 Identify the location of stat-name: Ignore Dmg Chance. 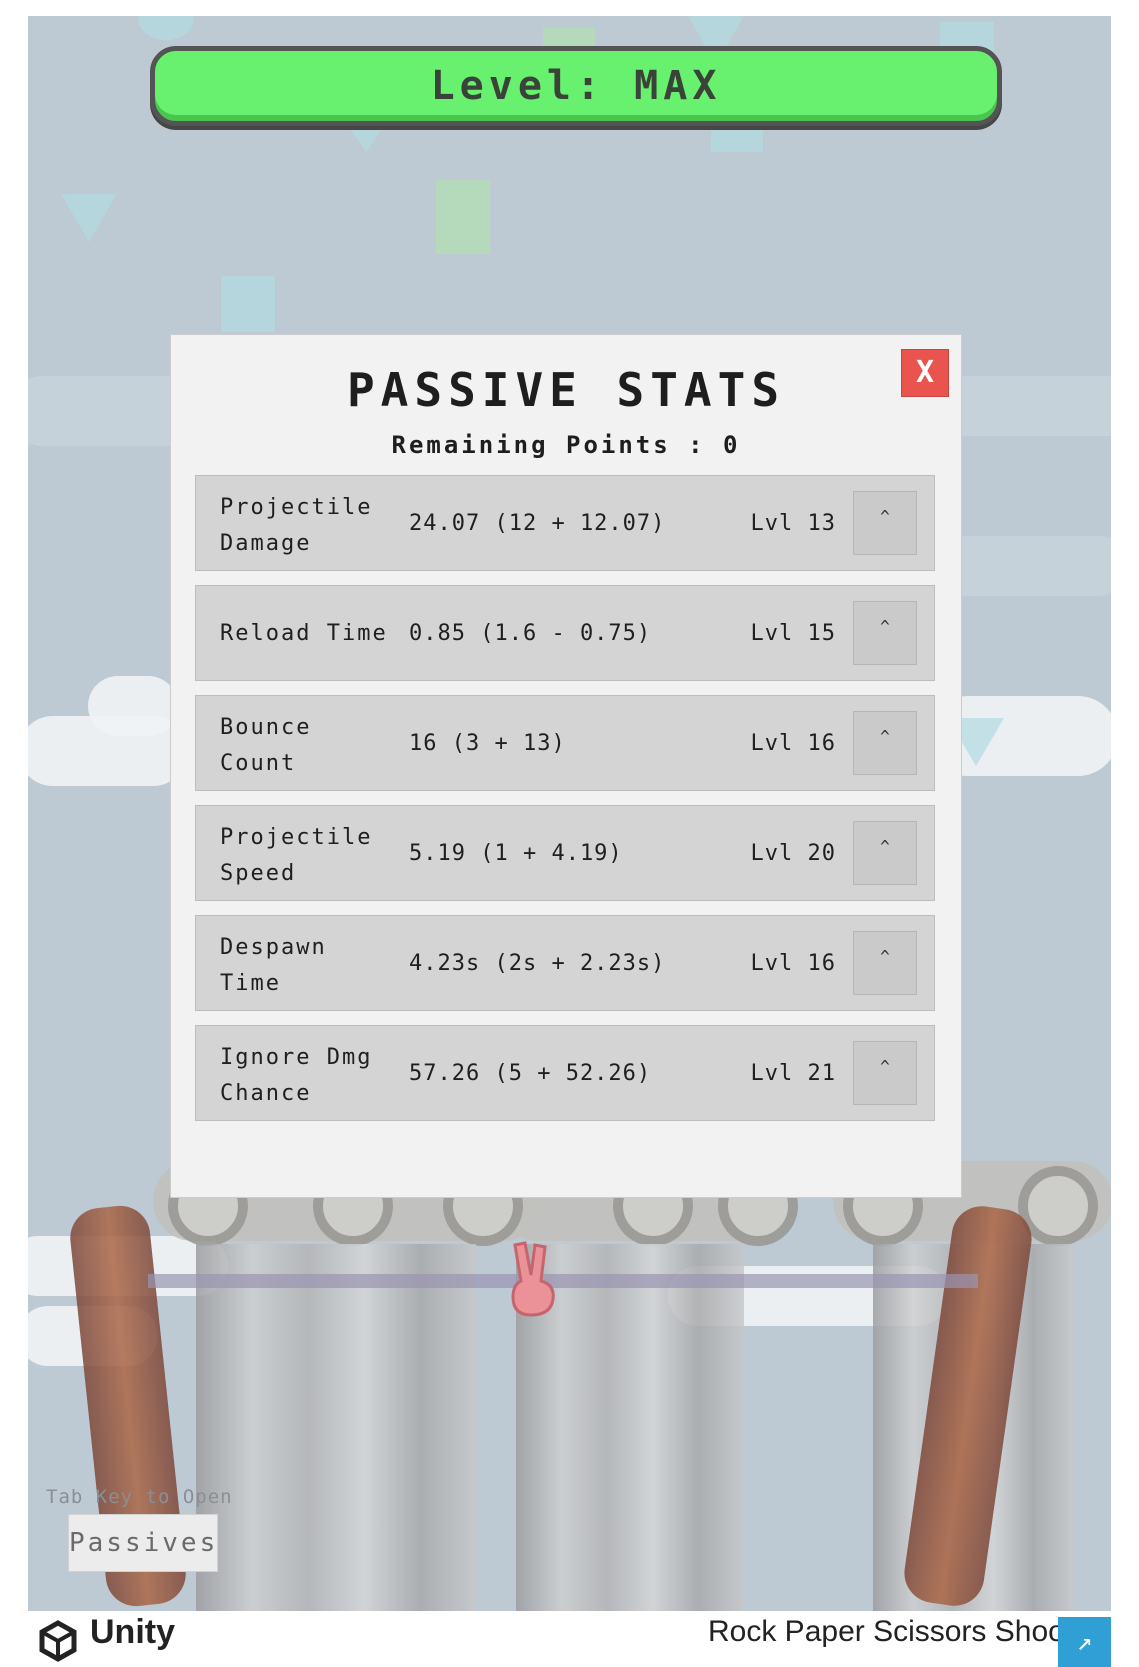
(296, 1075).